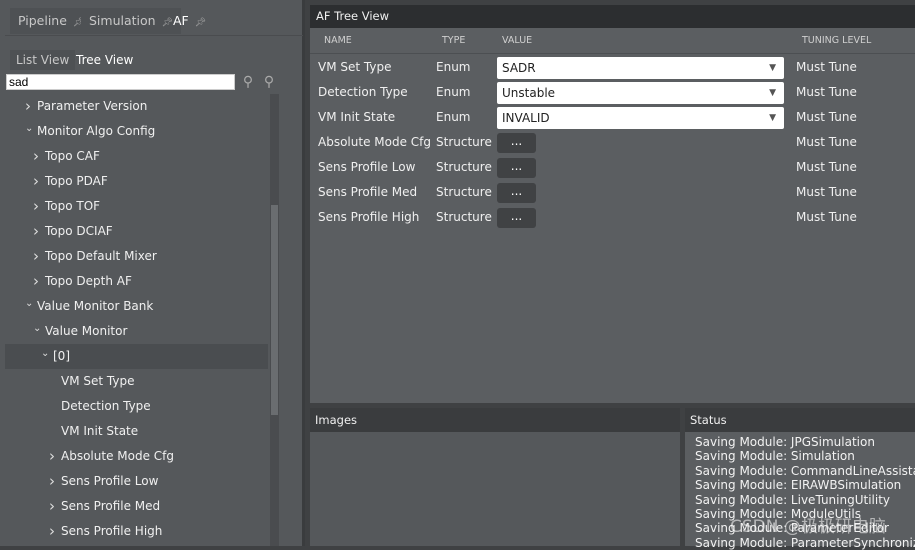  I want to click on tree-item: Detection Type, so click(136, 406).